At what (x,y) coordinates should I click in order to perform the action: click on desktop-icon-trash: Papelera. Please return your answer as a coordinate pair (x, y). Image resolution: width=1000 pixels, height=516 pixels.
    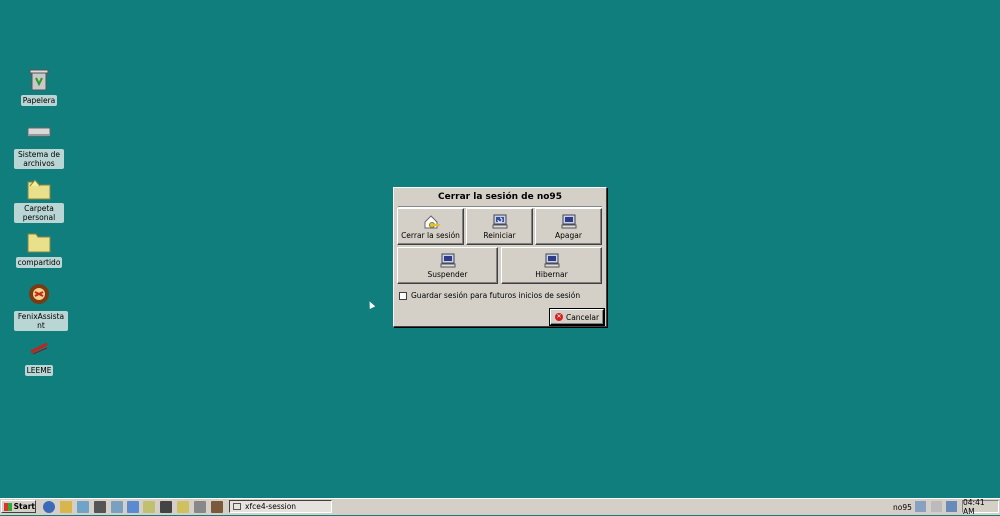
    Looking at the image, I should click on (39, 86).